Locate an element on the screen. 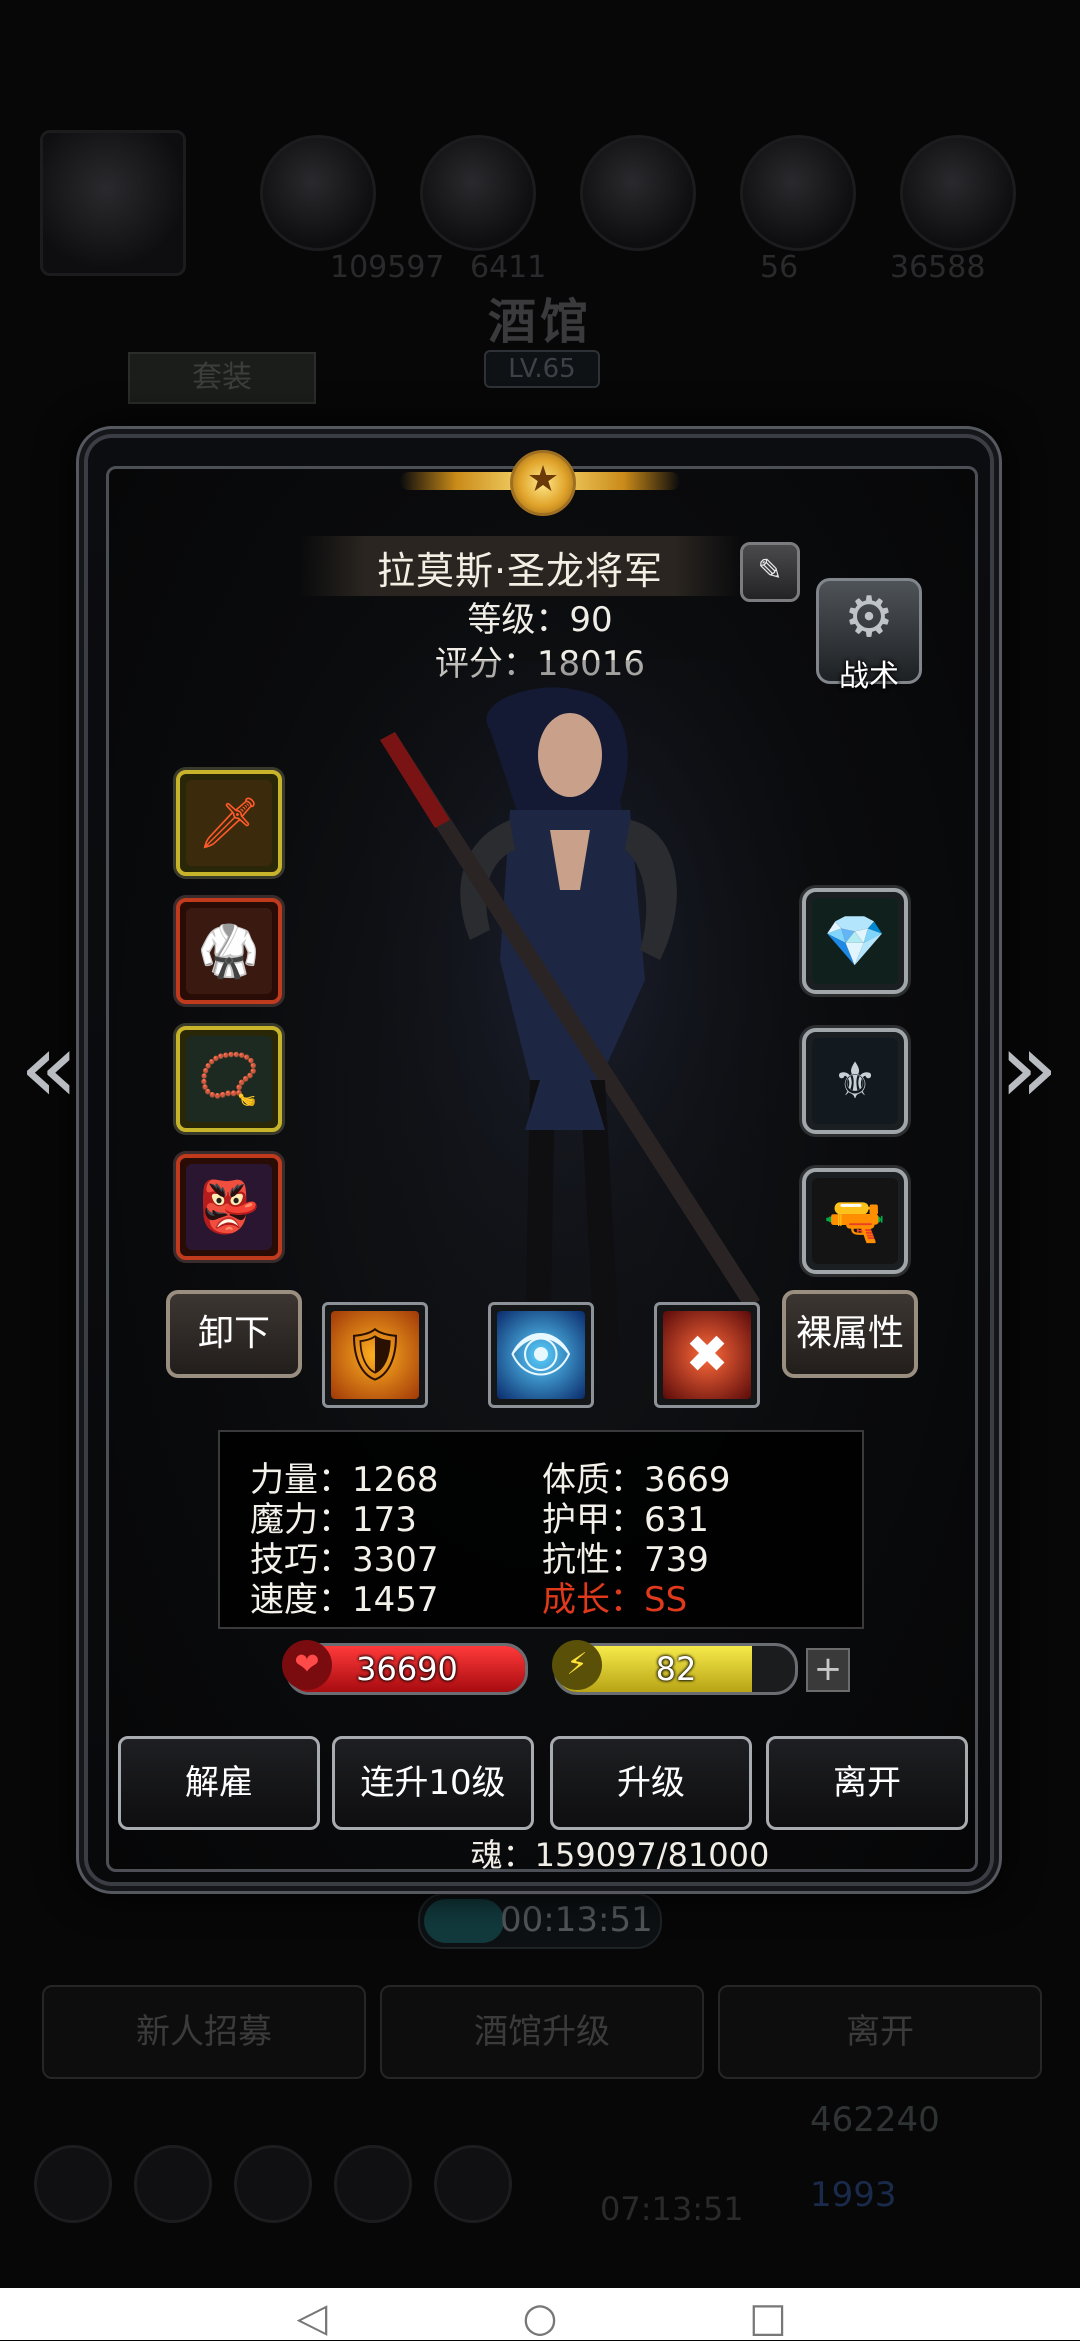 Image resolution: width=1080 pixels, height=2341 pixels. equip-slot-weapon: 🗡 is located at coordinates (229, 823).